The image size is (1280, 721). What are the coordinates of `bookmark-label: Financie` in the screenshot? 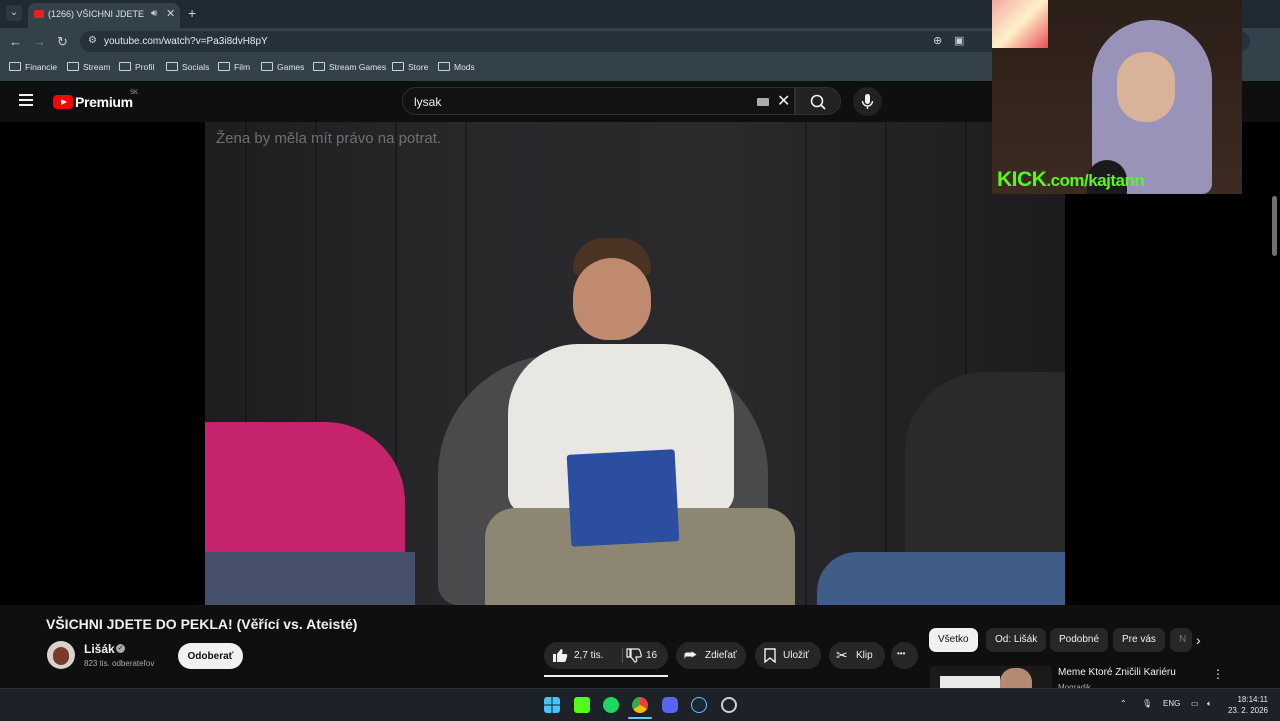 It's located at (41, 67).